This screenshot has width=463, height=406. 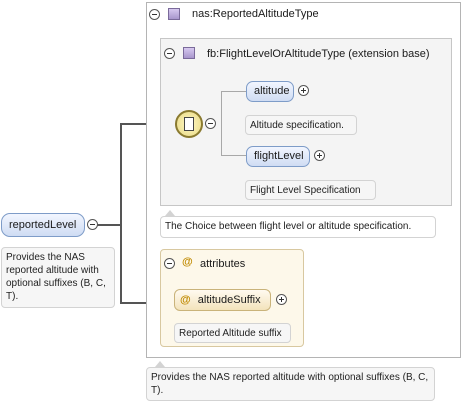 What do you see at coordinates (301, 125) in the screenshot?
I see `altitude-documentation: Altitude specification.` at bounding box center [301, 125].